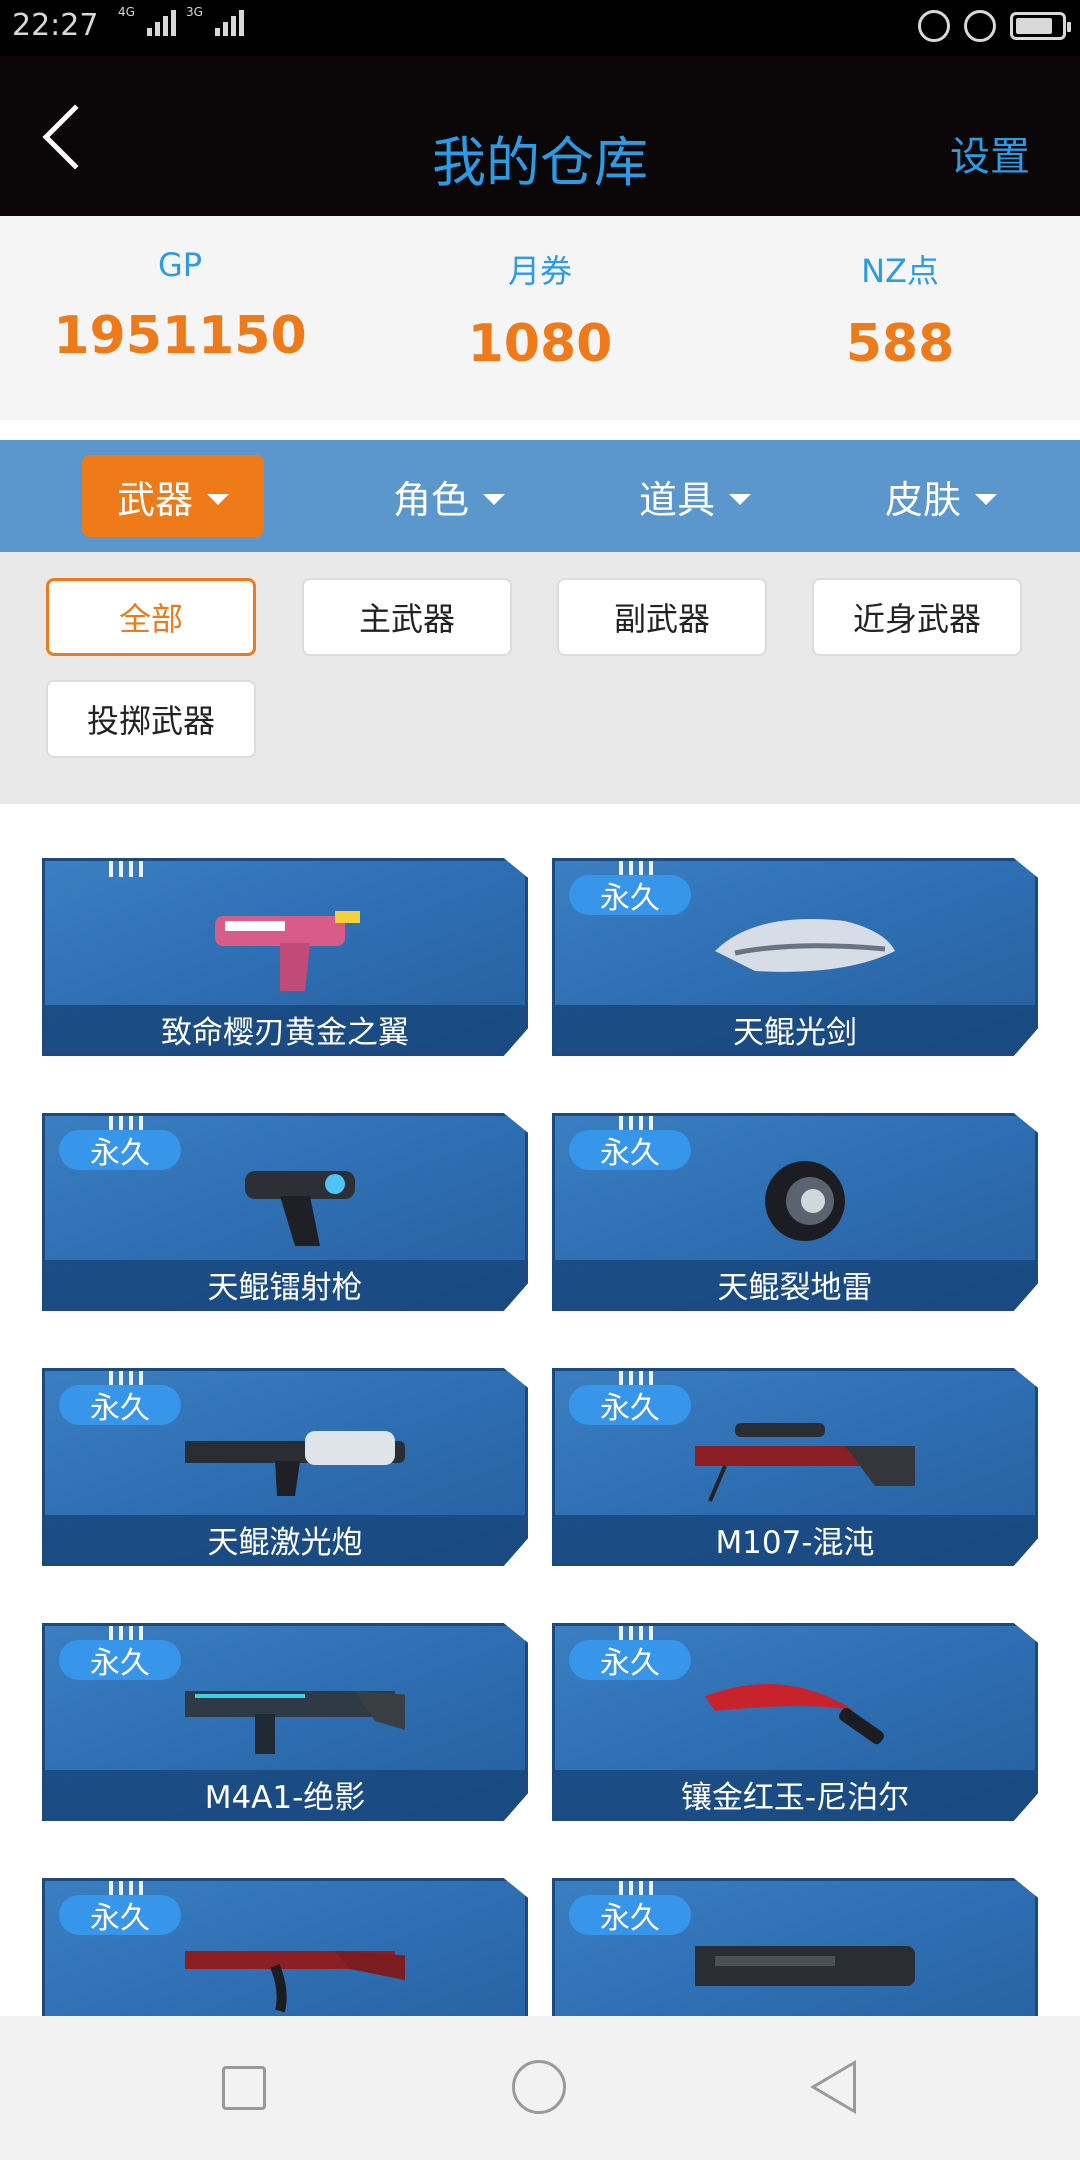 The image size is (1080, 2160). I want to click on mine-icon, so click(805, 1201).